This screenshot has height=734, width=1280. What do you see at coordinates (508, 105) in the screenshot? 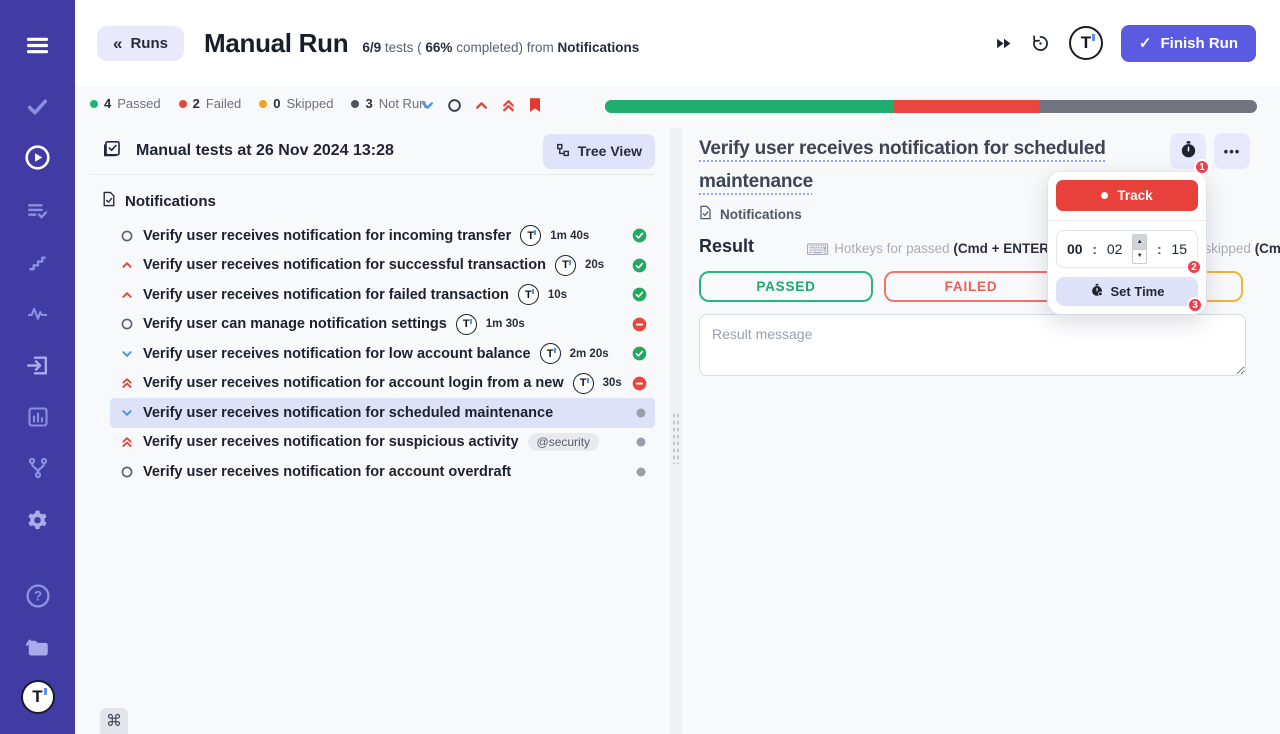
I see `double-chevron-up-icon` at bounding box center [508, 105].